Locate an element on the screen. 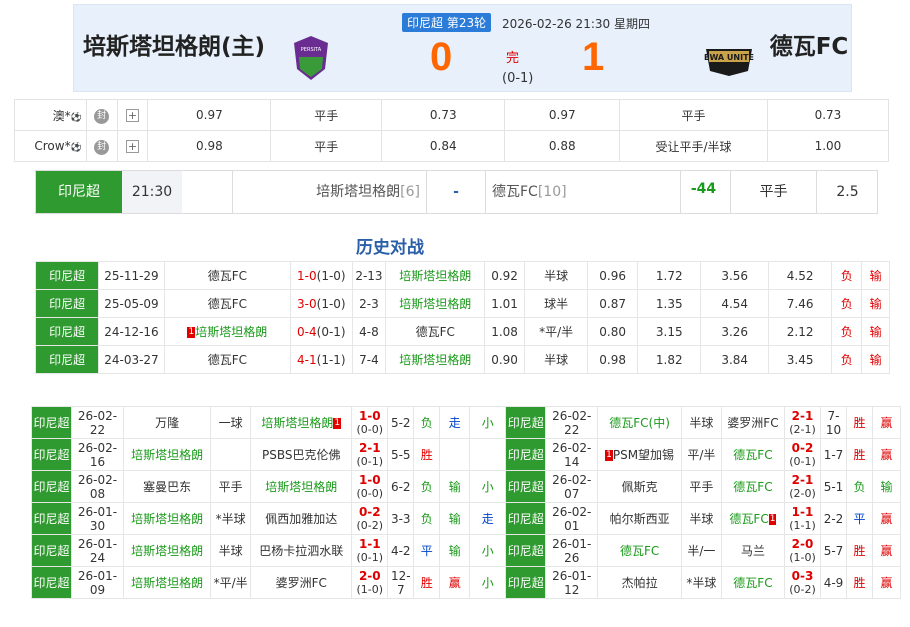  bar-home: 培斯塔坦格朗[6] is located at coordinates (329, 192).